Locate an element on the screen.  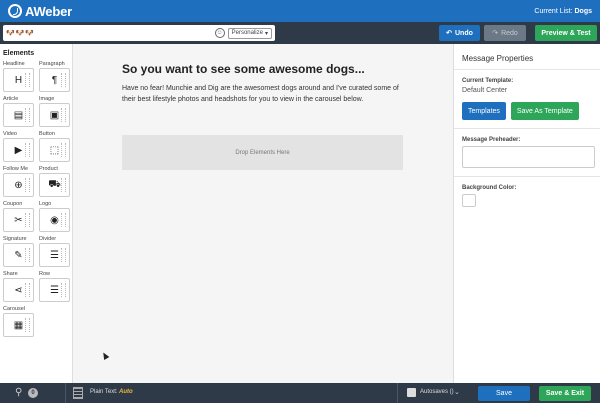
paragraph-icon: ¶ is located at coordinates (54, 80).